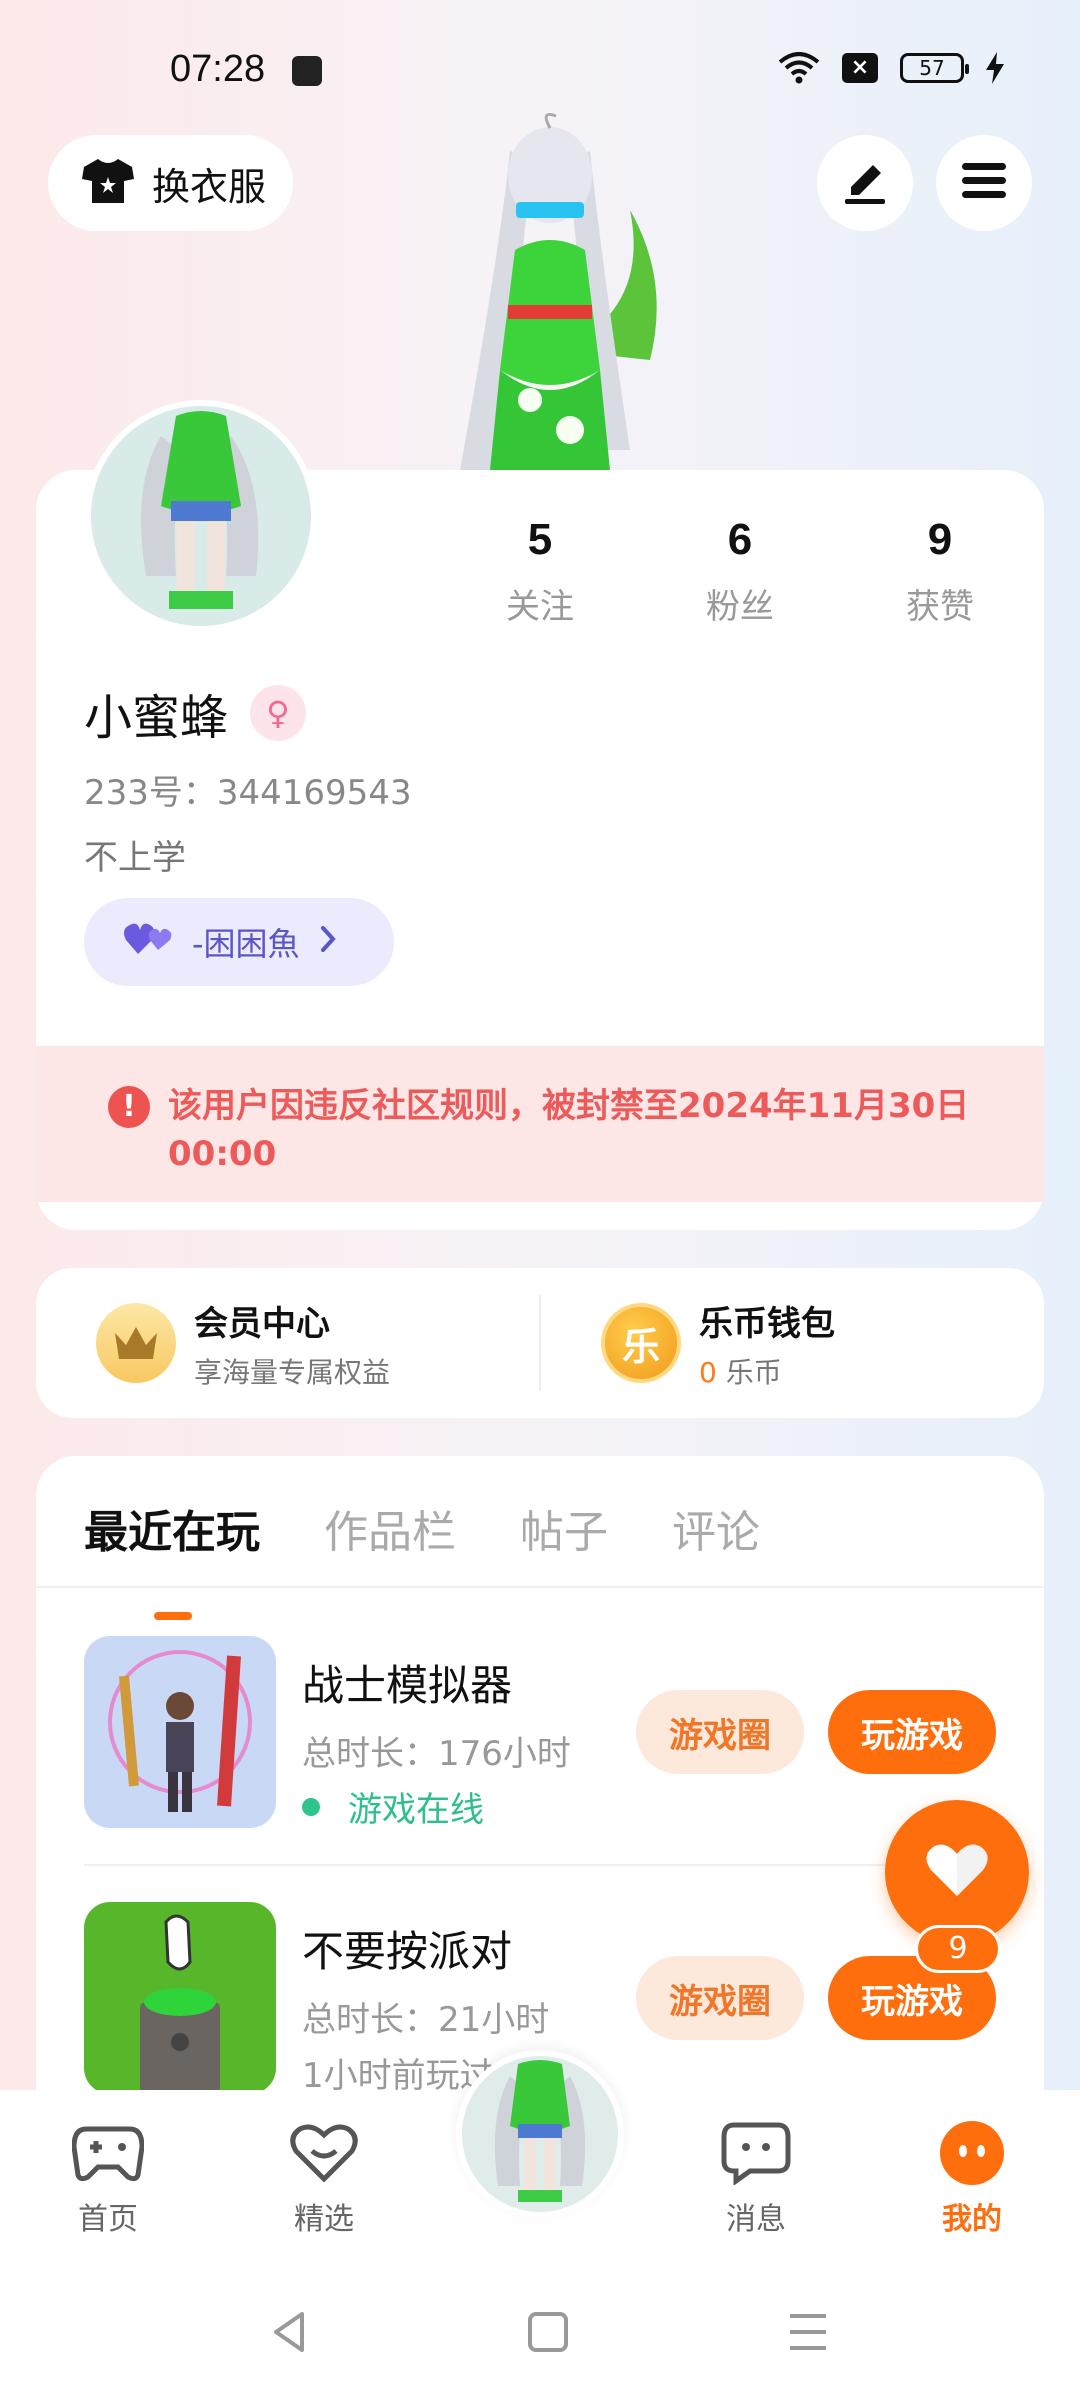 This screenshot has height=2400, width=1080. Describe the element at coordinates (149, 942) in the screenshot. I see `hearts-icon` at that location.